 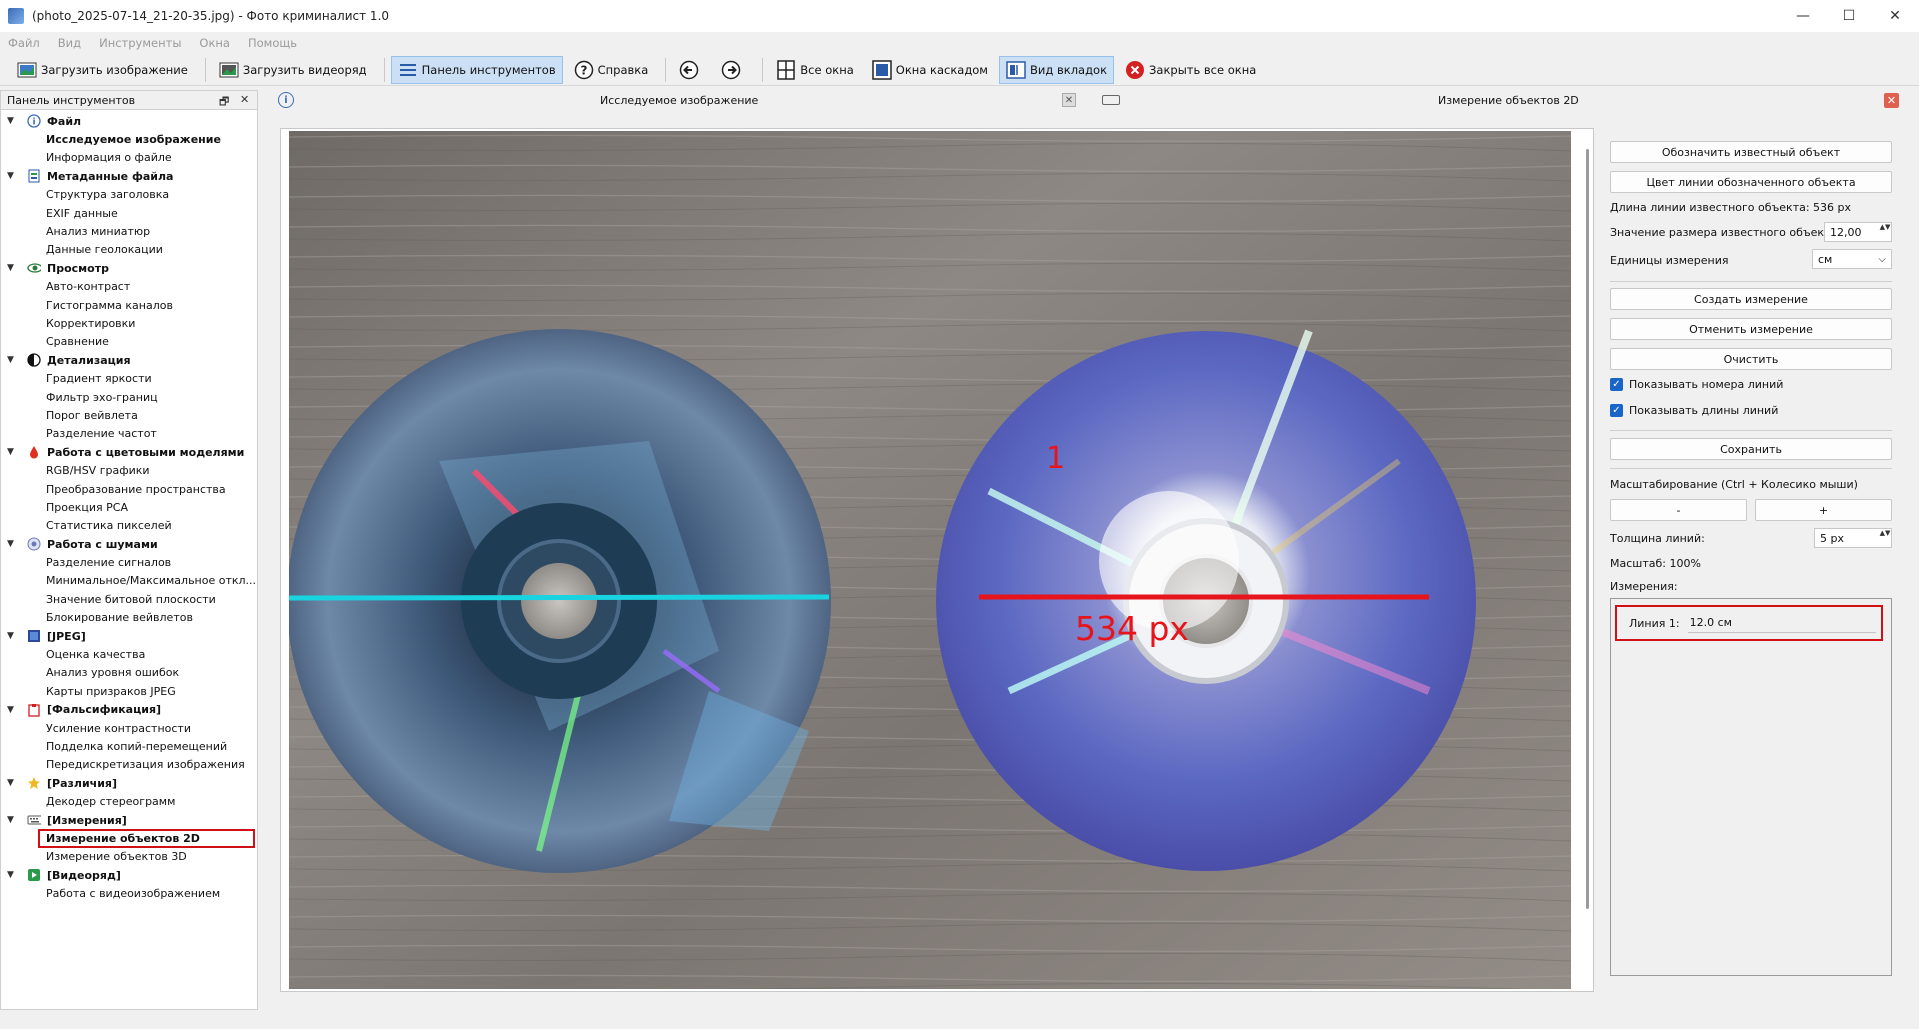 What do you see at coordinates (272, 43) in the screenshot?
I see `menu-help: Помощь` at bounding box center [272, 43].